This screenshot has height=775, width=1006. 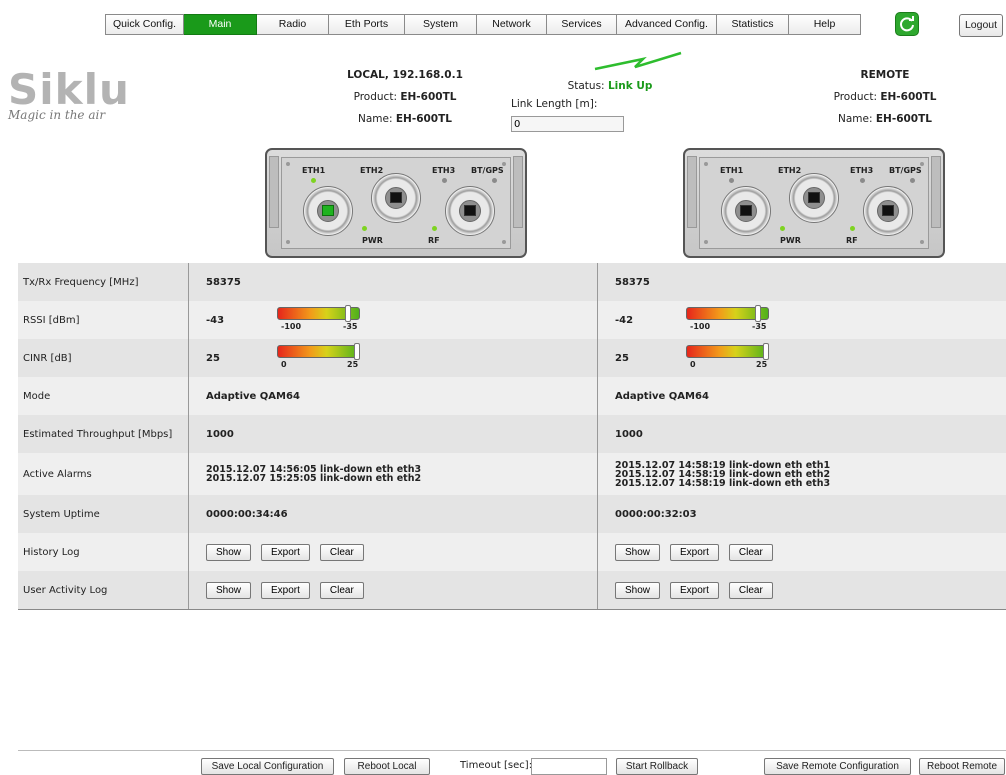 I want to click on remote-mode: Adaptive QAM64, so click(x=662, y=396).